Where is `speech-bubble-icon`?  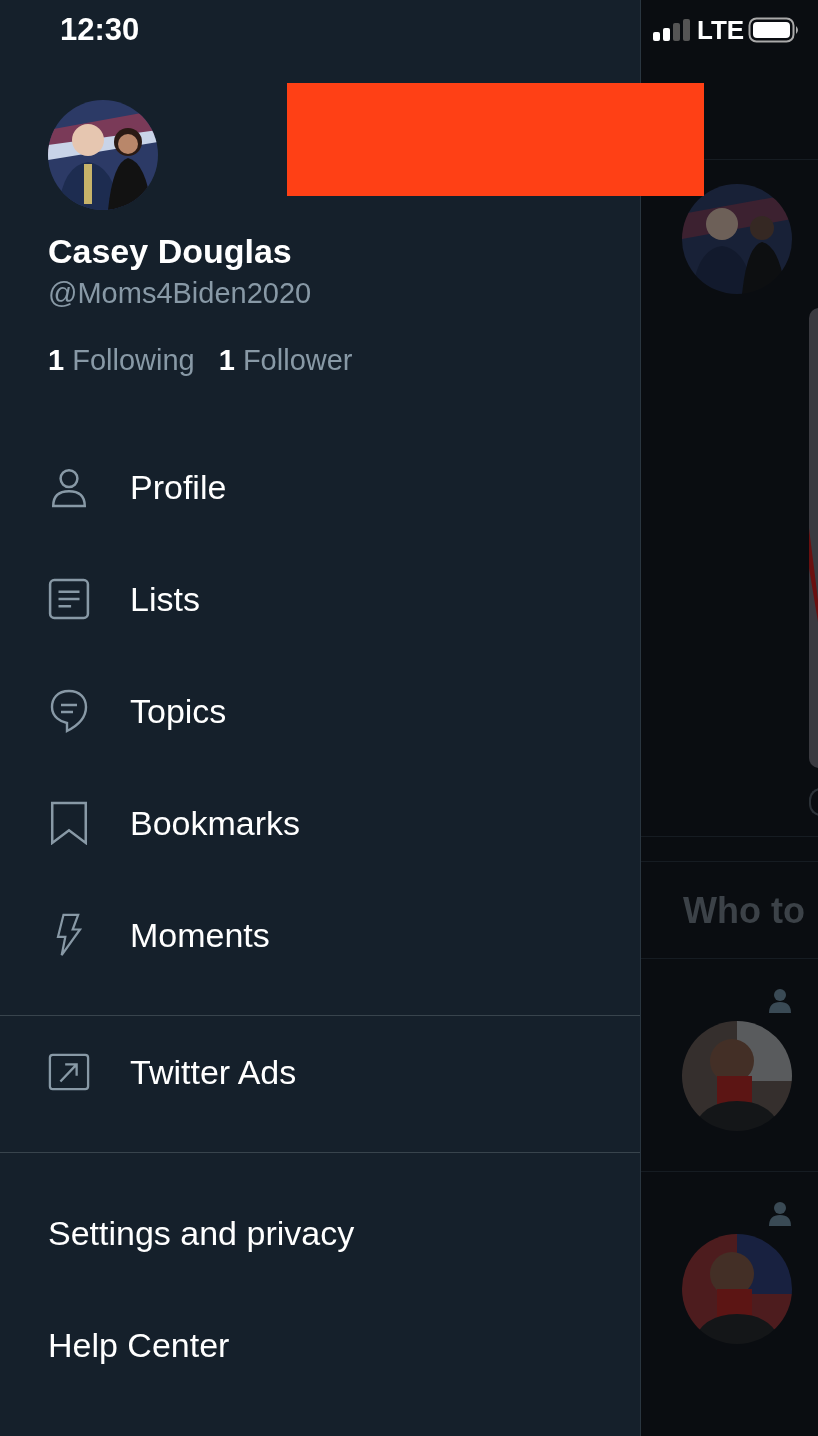 speech-bubble-icon is located at coordinates (69, 711).